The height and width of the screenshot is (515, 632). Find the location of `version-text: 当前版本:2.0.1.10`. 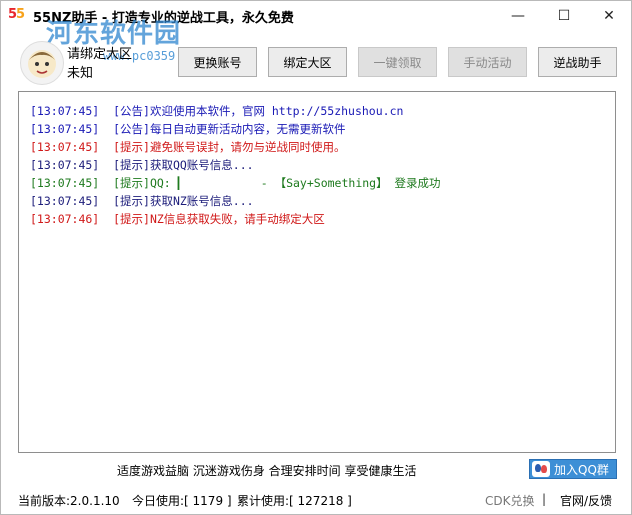

version-text: 当前版本:2.0.1.10 is located at coordinates (69, 501).